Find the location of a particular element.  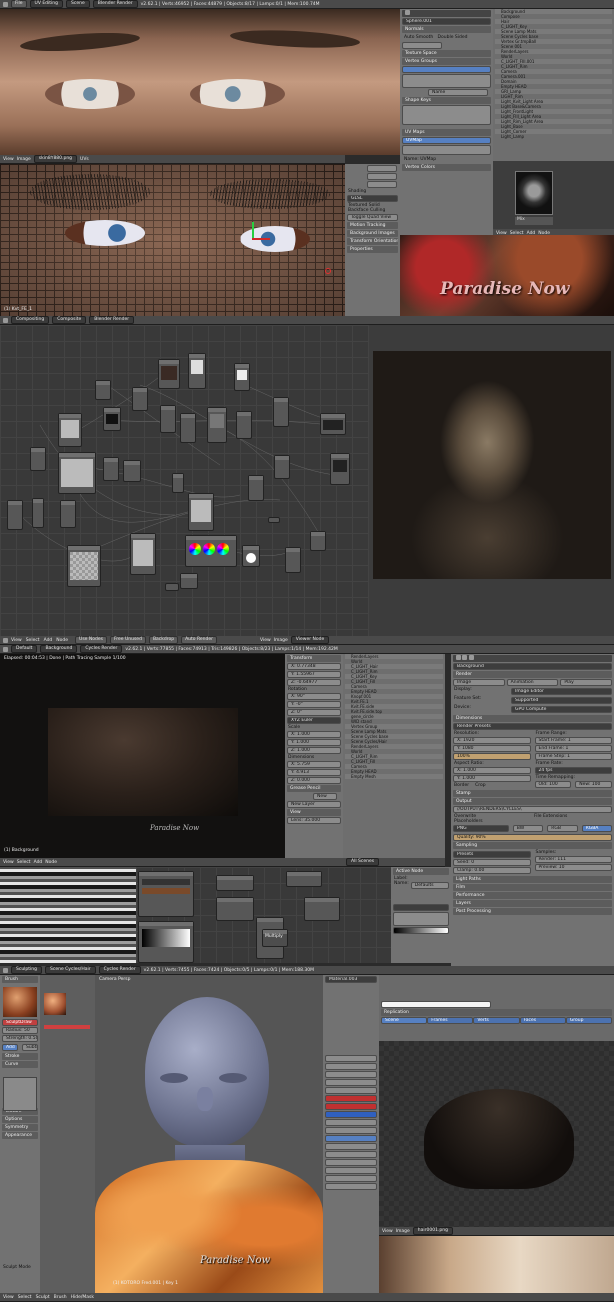

backface-culling-checkbox: Backface Culling is located at coordinates (372, 210).